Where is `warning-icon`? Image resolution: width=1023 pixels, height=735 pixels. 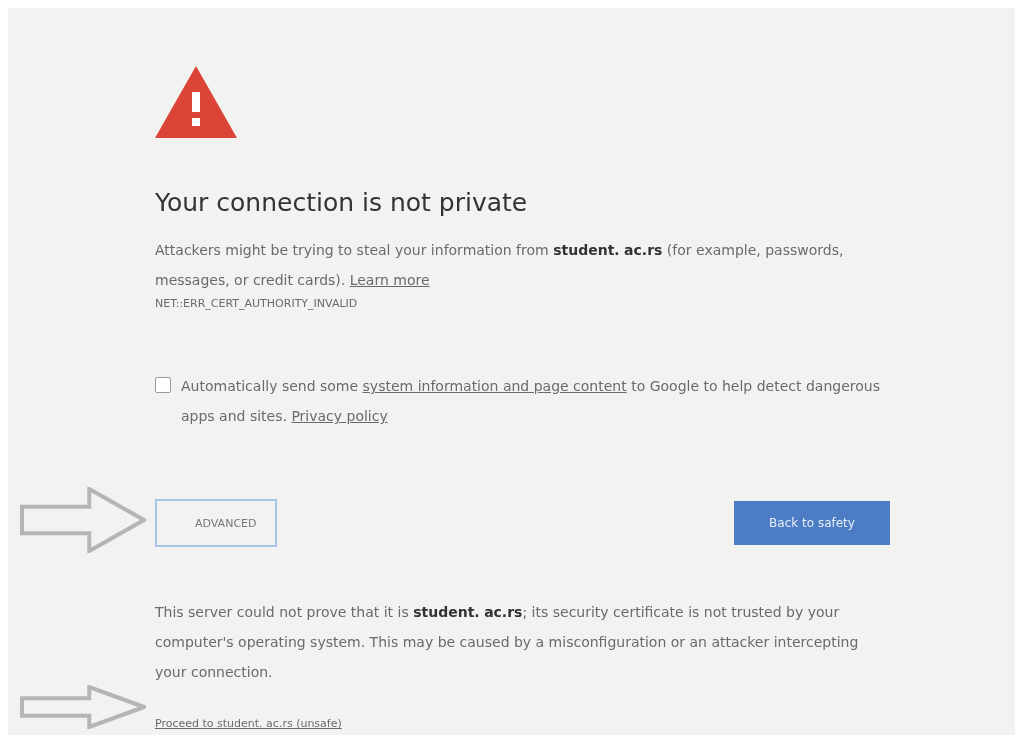 warning-icon is located at coordinates (196, 102).